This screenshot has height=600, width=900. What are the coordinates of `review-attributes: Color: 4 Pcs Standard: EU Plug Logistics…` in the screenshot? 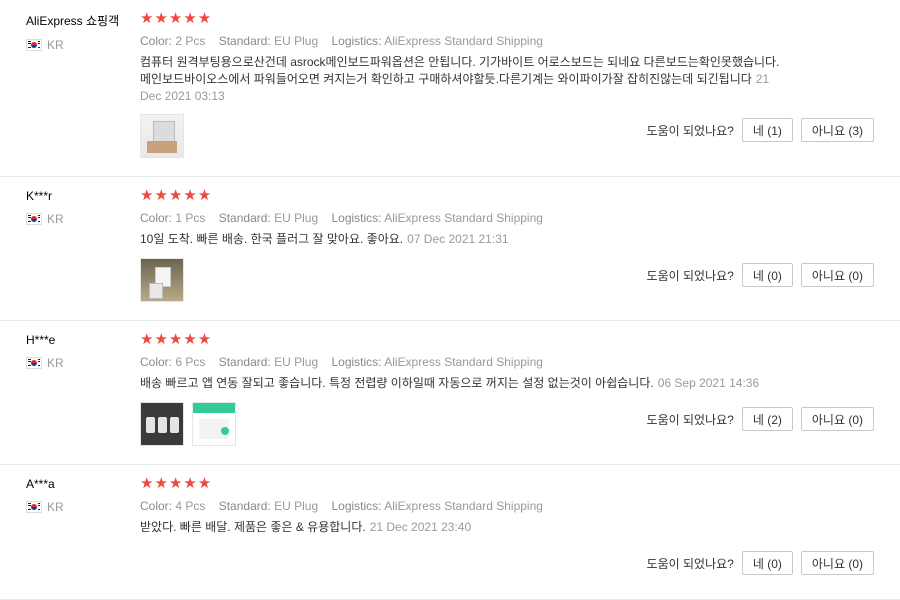 It's located at (507, 506).